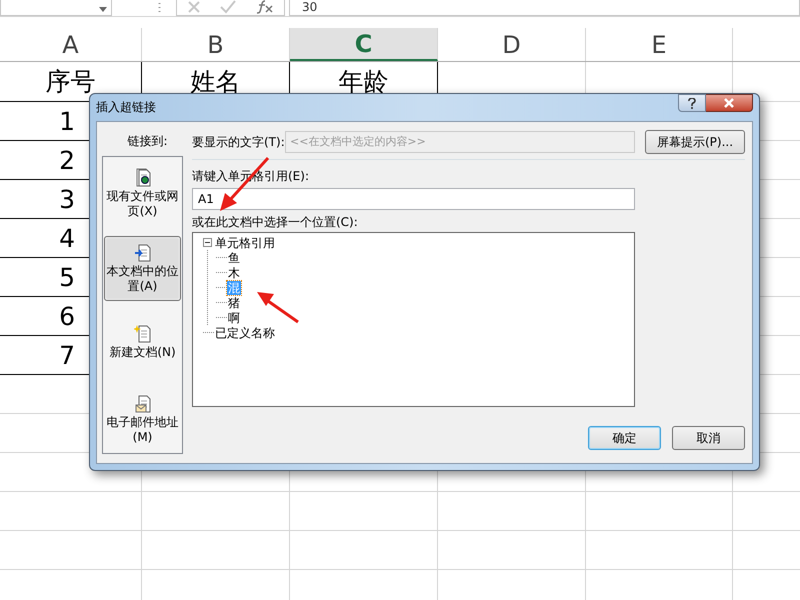 Image resolution: width=800 pixels, height=600 pixels. What do you see at coordinates (228, 7) in the screenshot?
I see `check-icon` at bounding box center [228, 7].